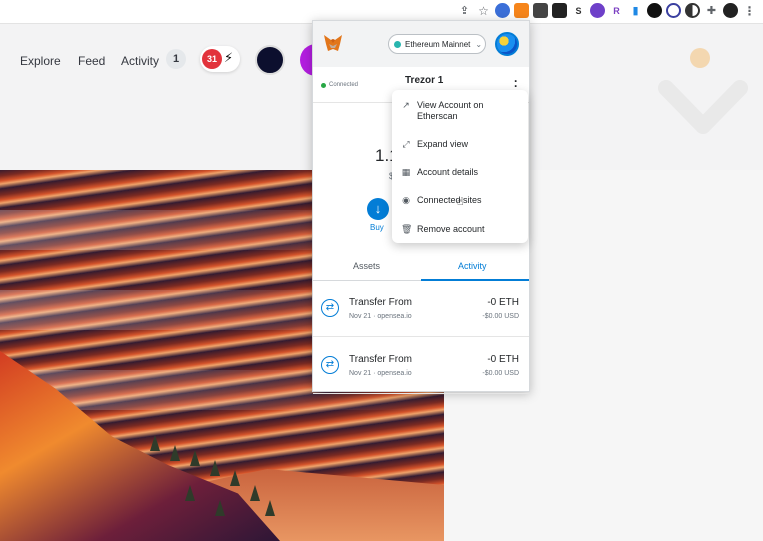 This screenshot has width=763, height=541. What do you see at coordinates (323, 85) in the screenshot?
I see `connected-dot-icon` at bounding box center [323, 85].